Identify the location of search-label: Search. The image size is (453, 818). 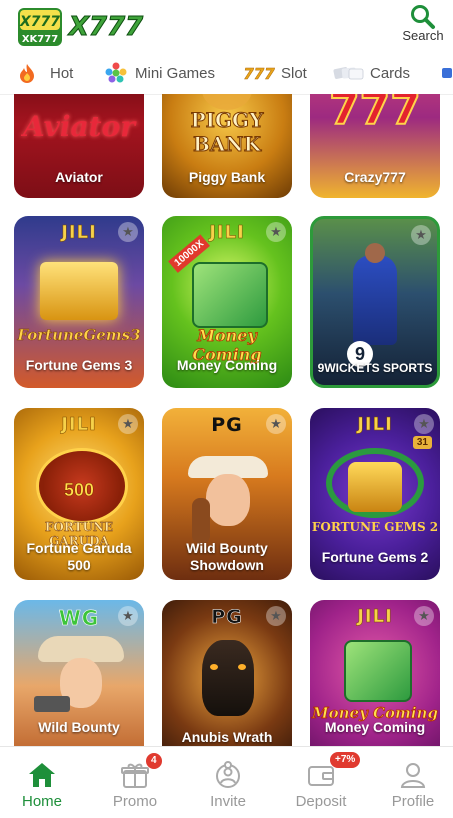
(423, 35).